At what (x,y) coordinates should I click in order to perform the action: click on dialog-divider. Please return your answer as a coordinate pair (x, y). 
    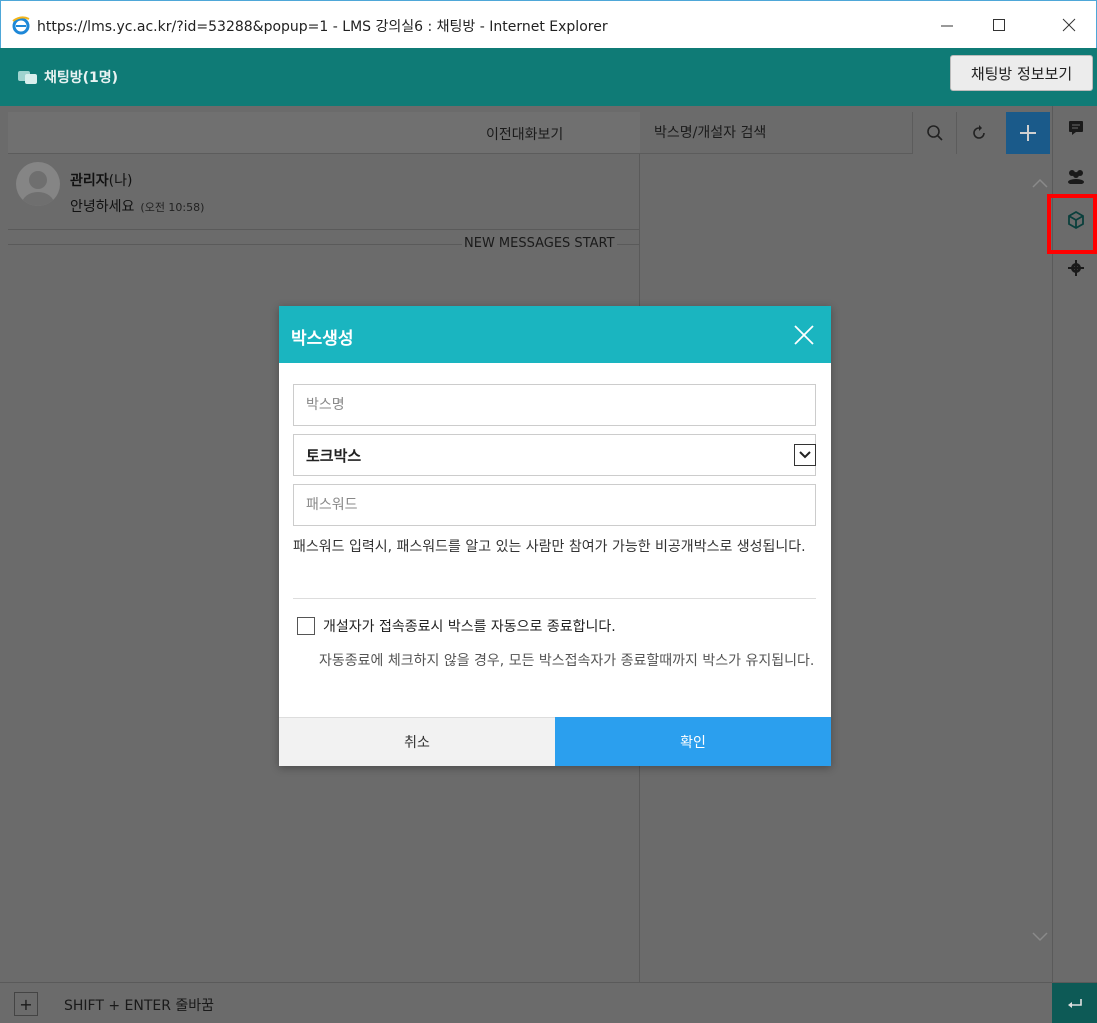
    Looking at the image, I should click on (554, 598).